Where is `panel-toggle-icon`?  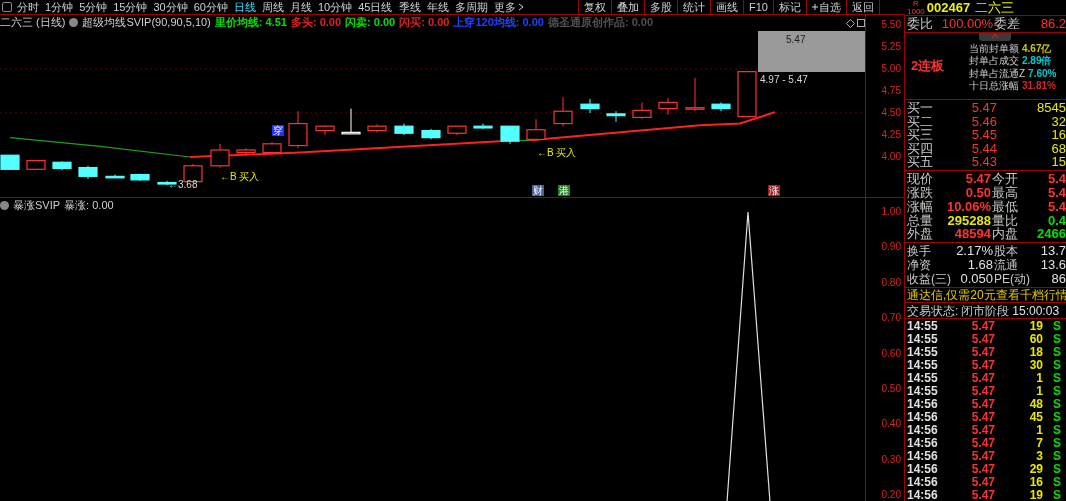 panel-toggle-icon is located at coordinates (7, 7).